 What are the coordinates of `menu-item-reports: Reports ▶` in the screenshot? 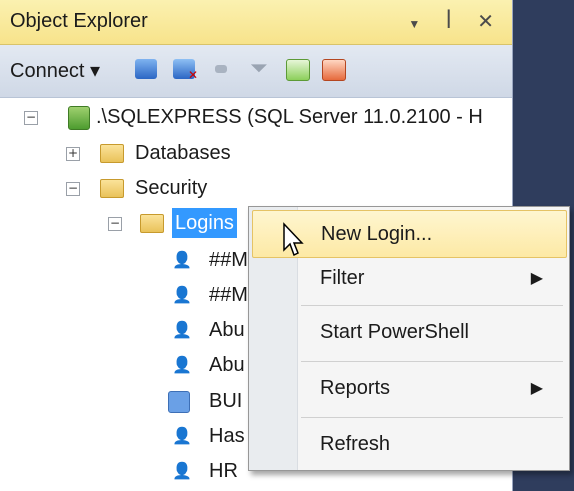 It's located at (408, 388).